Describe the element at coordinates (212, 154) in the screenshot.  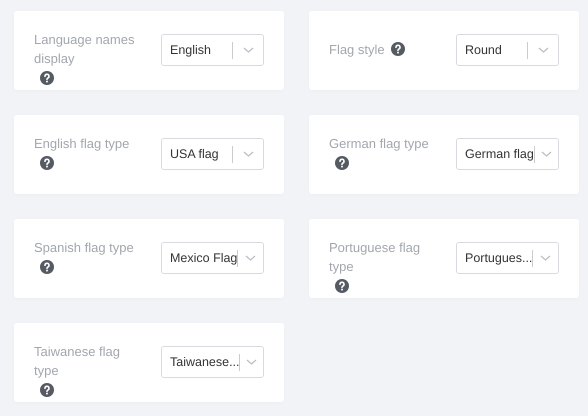
I see `dropdown: USA flag` at that location.